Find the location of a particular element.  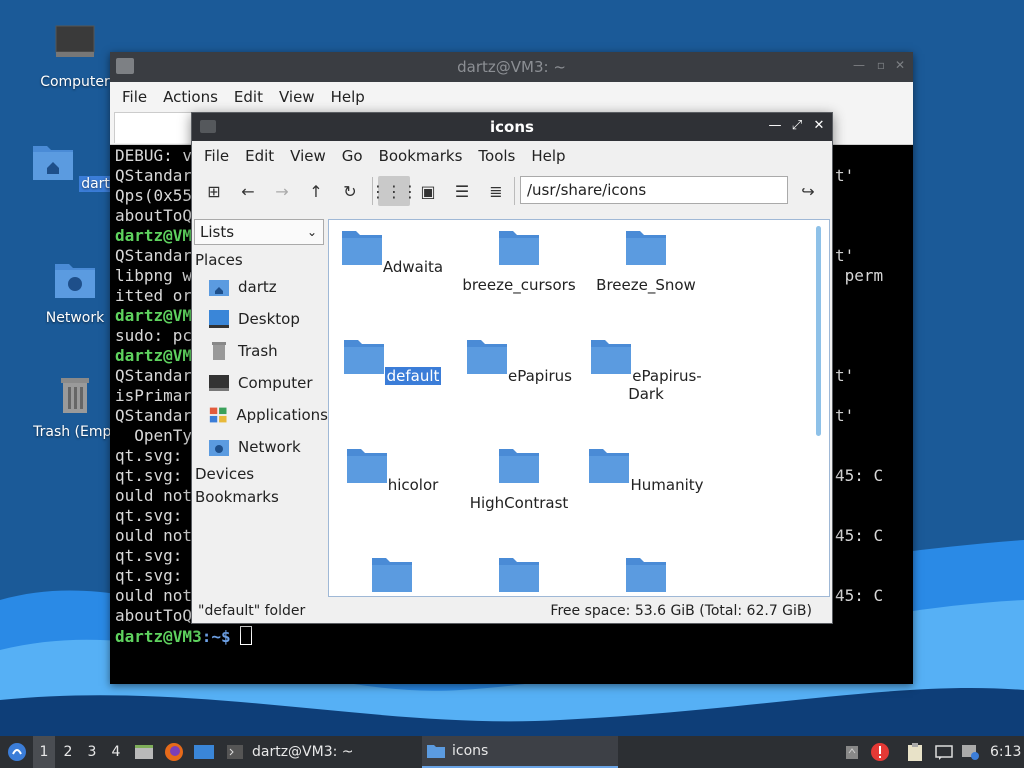

menu-bookmarks: Bookmarks is located at coordinates (421, 156).